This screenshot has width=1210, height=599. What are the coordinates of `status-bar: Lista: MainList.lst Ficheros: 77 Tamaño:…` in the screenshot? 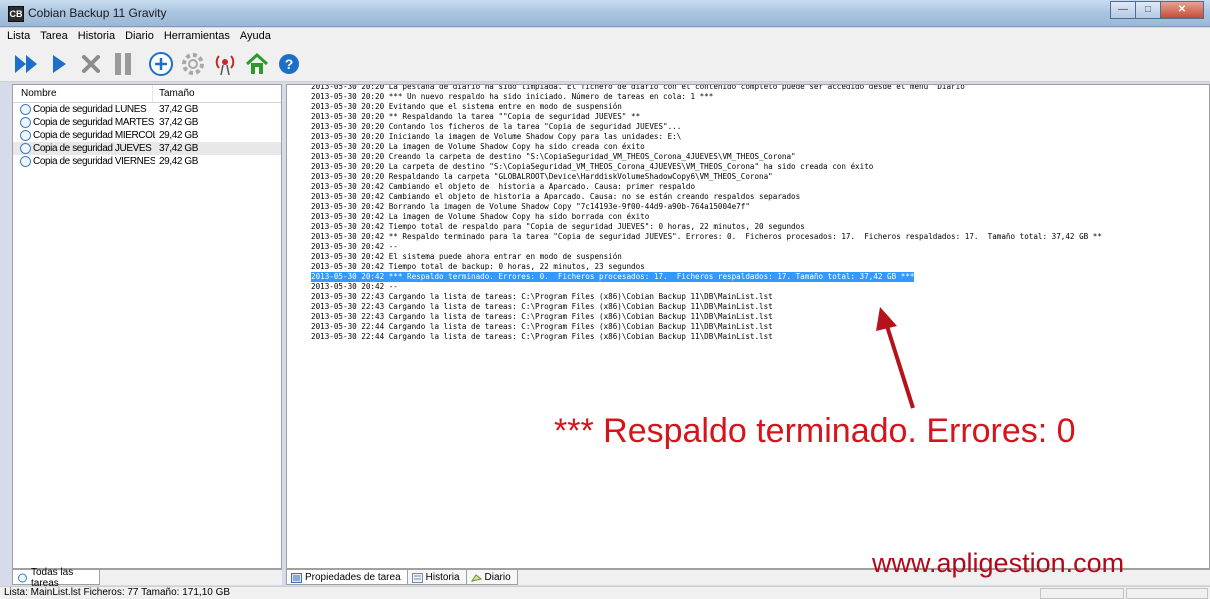 It's located at (605, 592).